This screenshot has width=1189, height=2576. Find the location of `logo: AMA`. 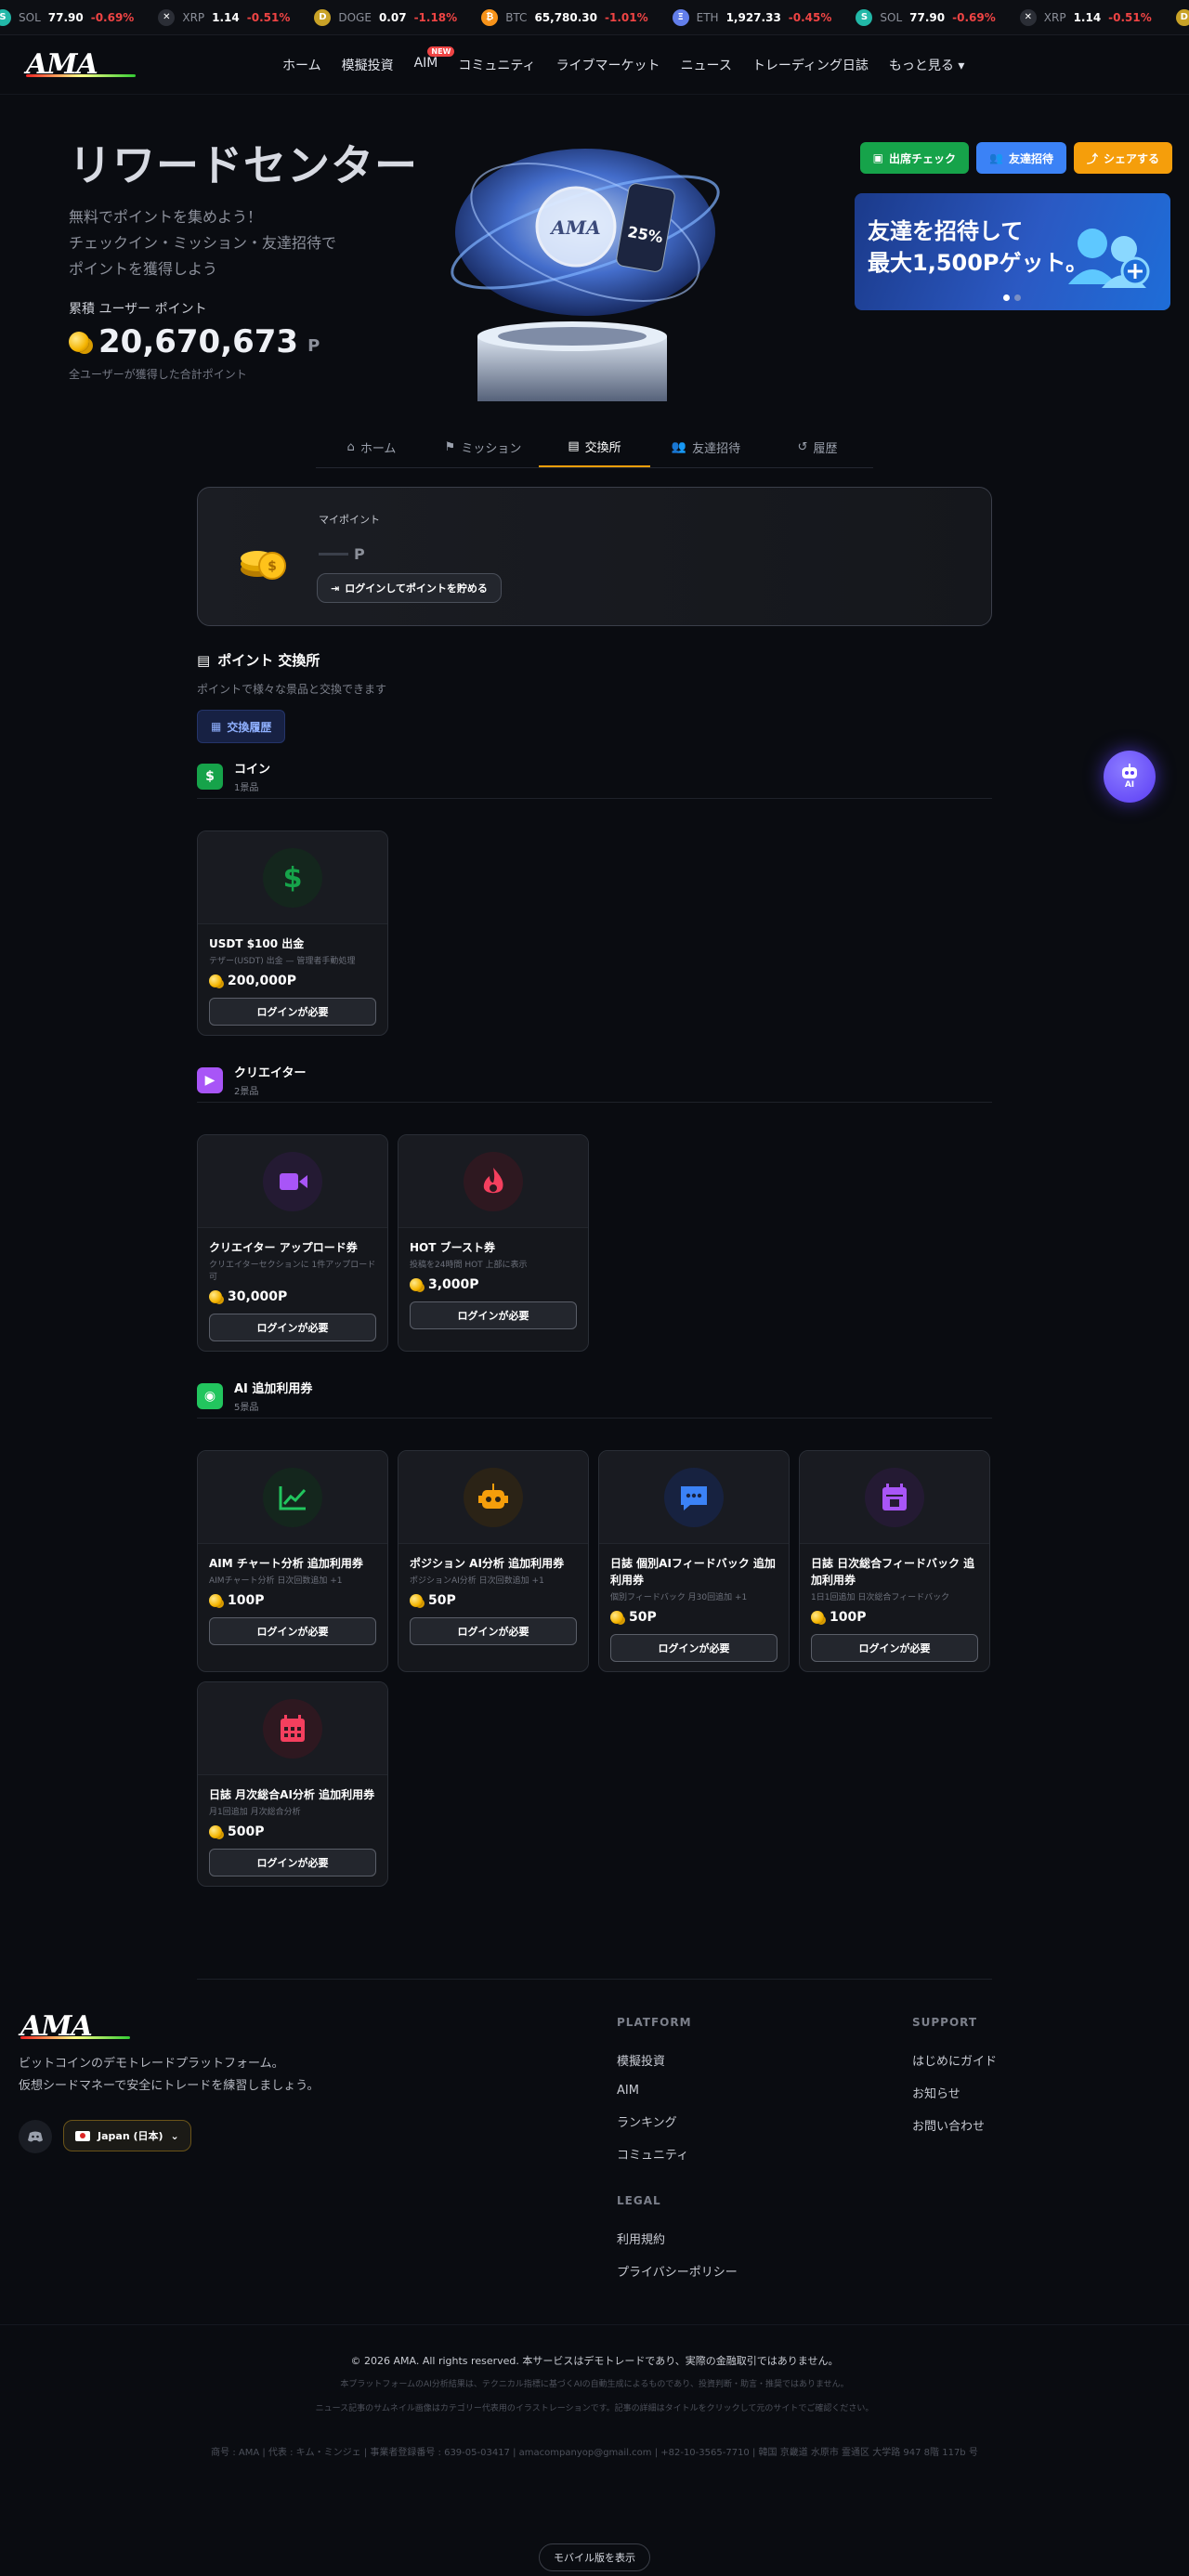

logo: AMA is located at coordinates (81, 64).